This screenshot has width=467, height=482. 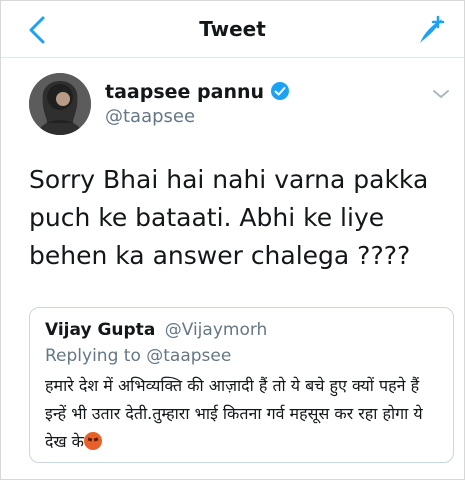 I want to click on navigation-bar: Tweet, so click(x=232, y=29).